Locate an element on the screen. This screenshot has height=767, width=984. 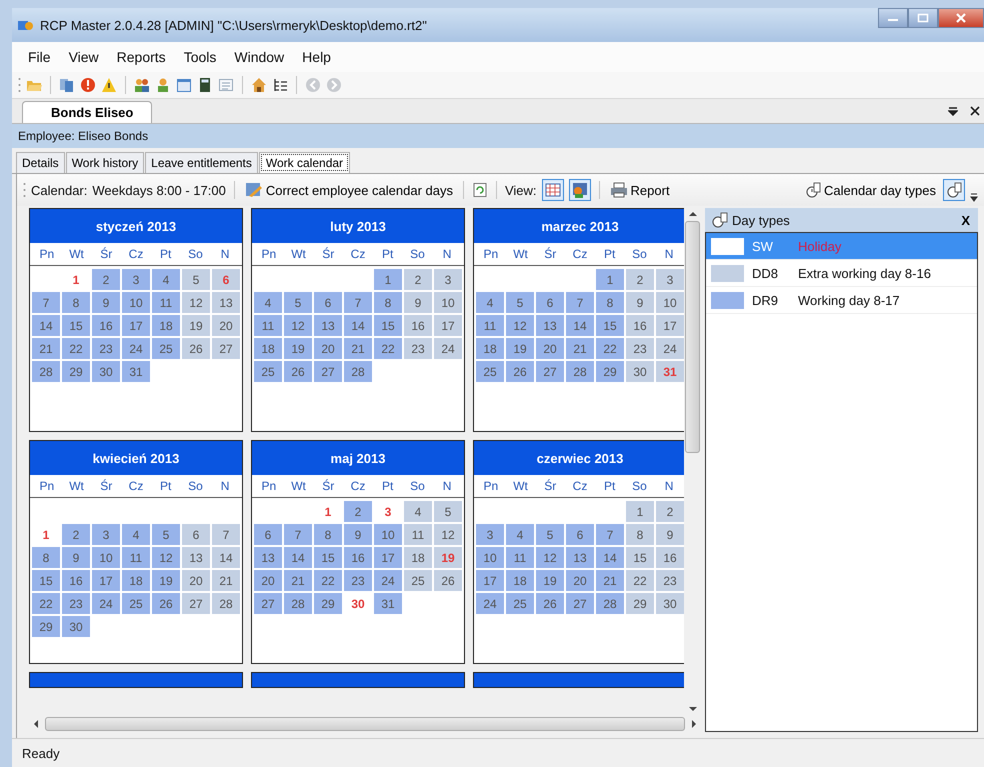
scroll-up-icon is located at coordinates (692, 214).